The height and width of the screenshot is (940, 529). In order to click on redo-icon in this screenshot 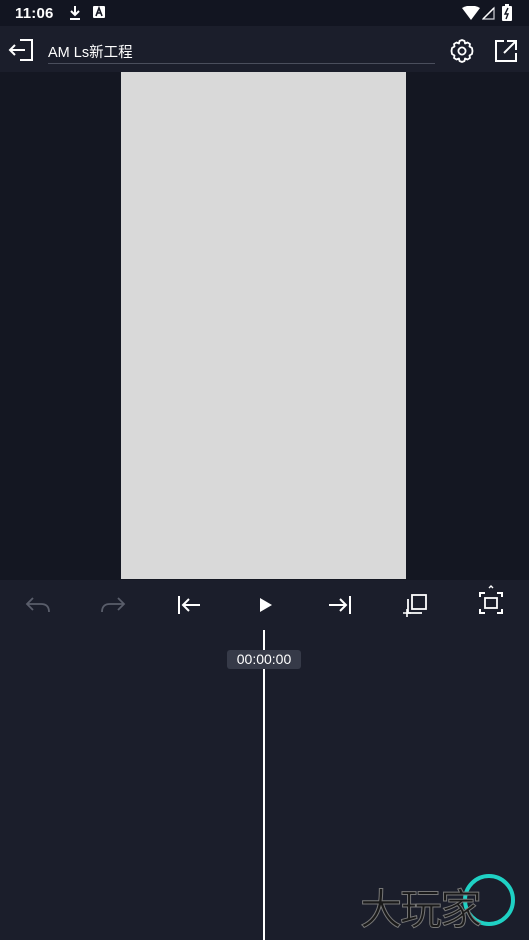, I will do `click(113, 605)`.